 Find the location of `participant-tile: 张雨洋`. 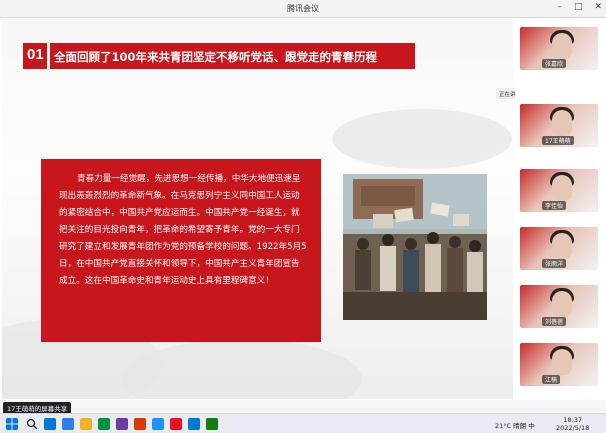

participant-tile: 张雨洋 is located at coordinates (559, 248).